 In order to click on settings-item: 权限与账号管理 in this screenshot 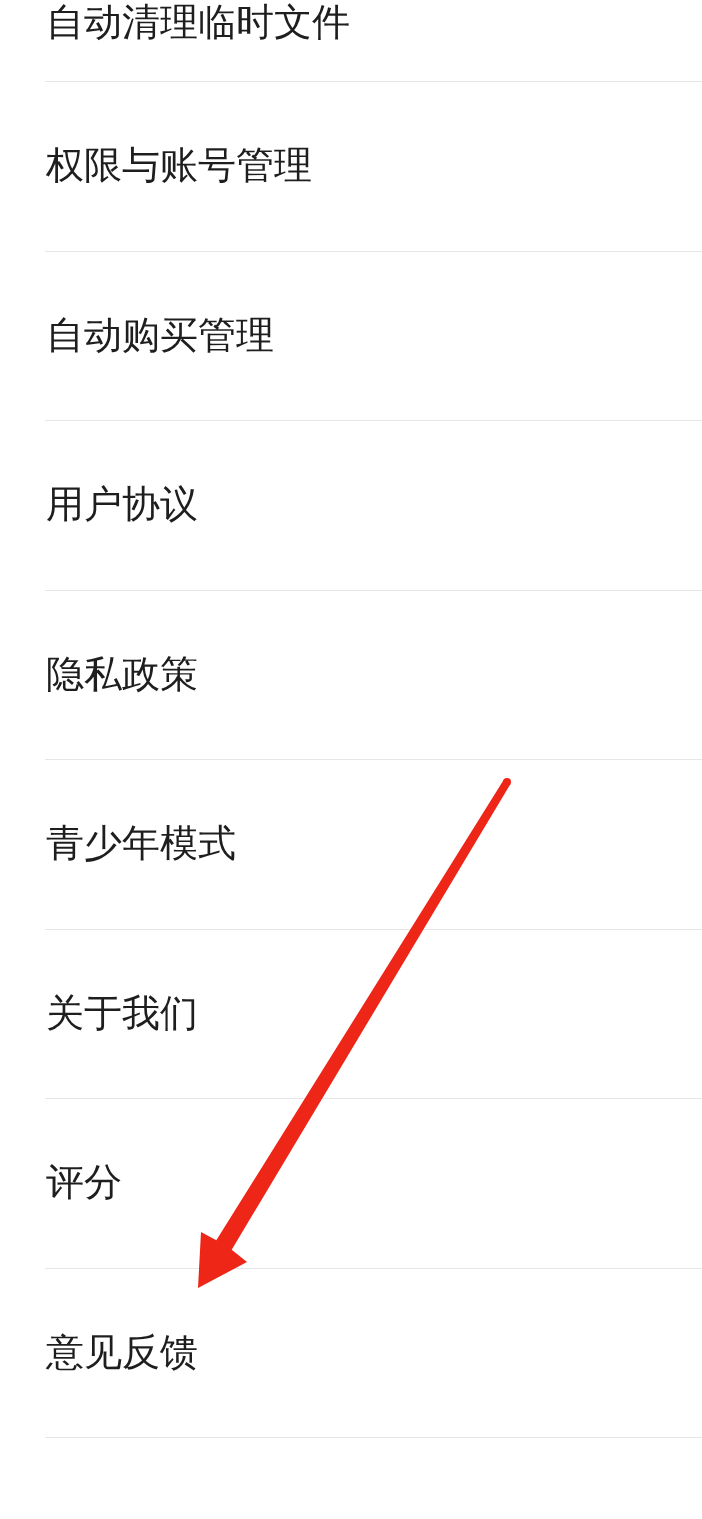, I will do `click(373, 167)`.